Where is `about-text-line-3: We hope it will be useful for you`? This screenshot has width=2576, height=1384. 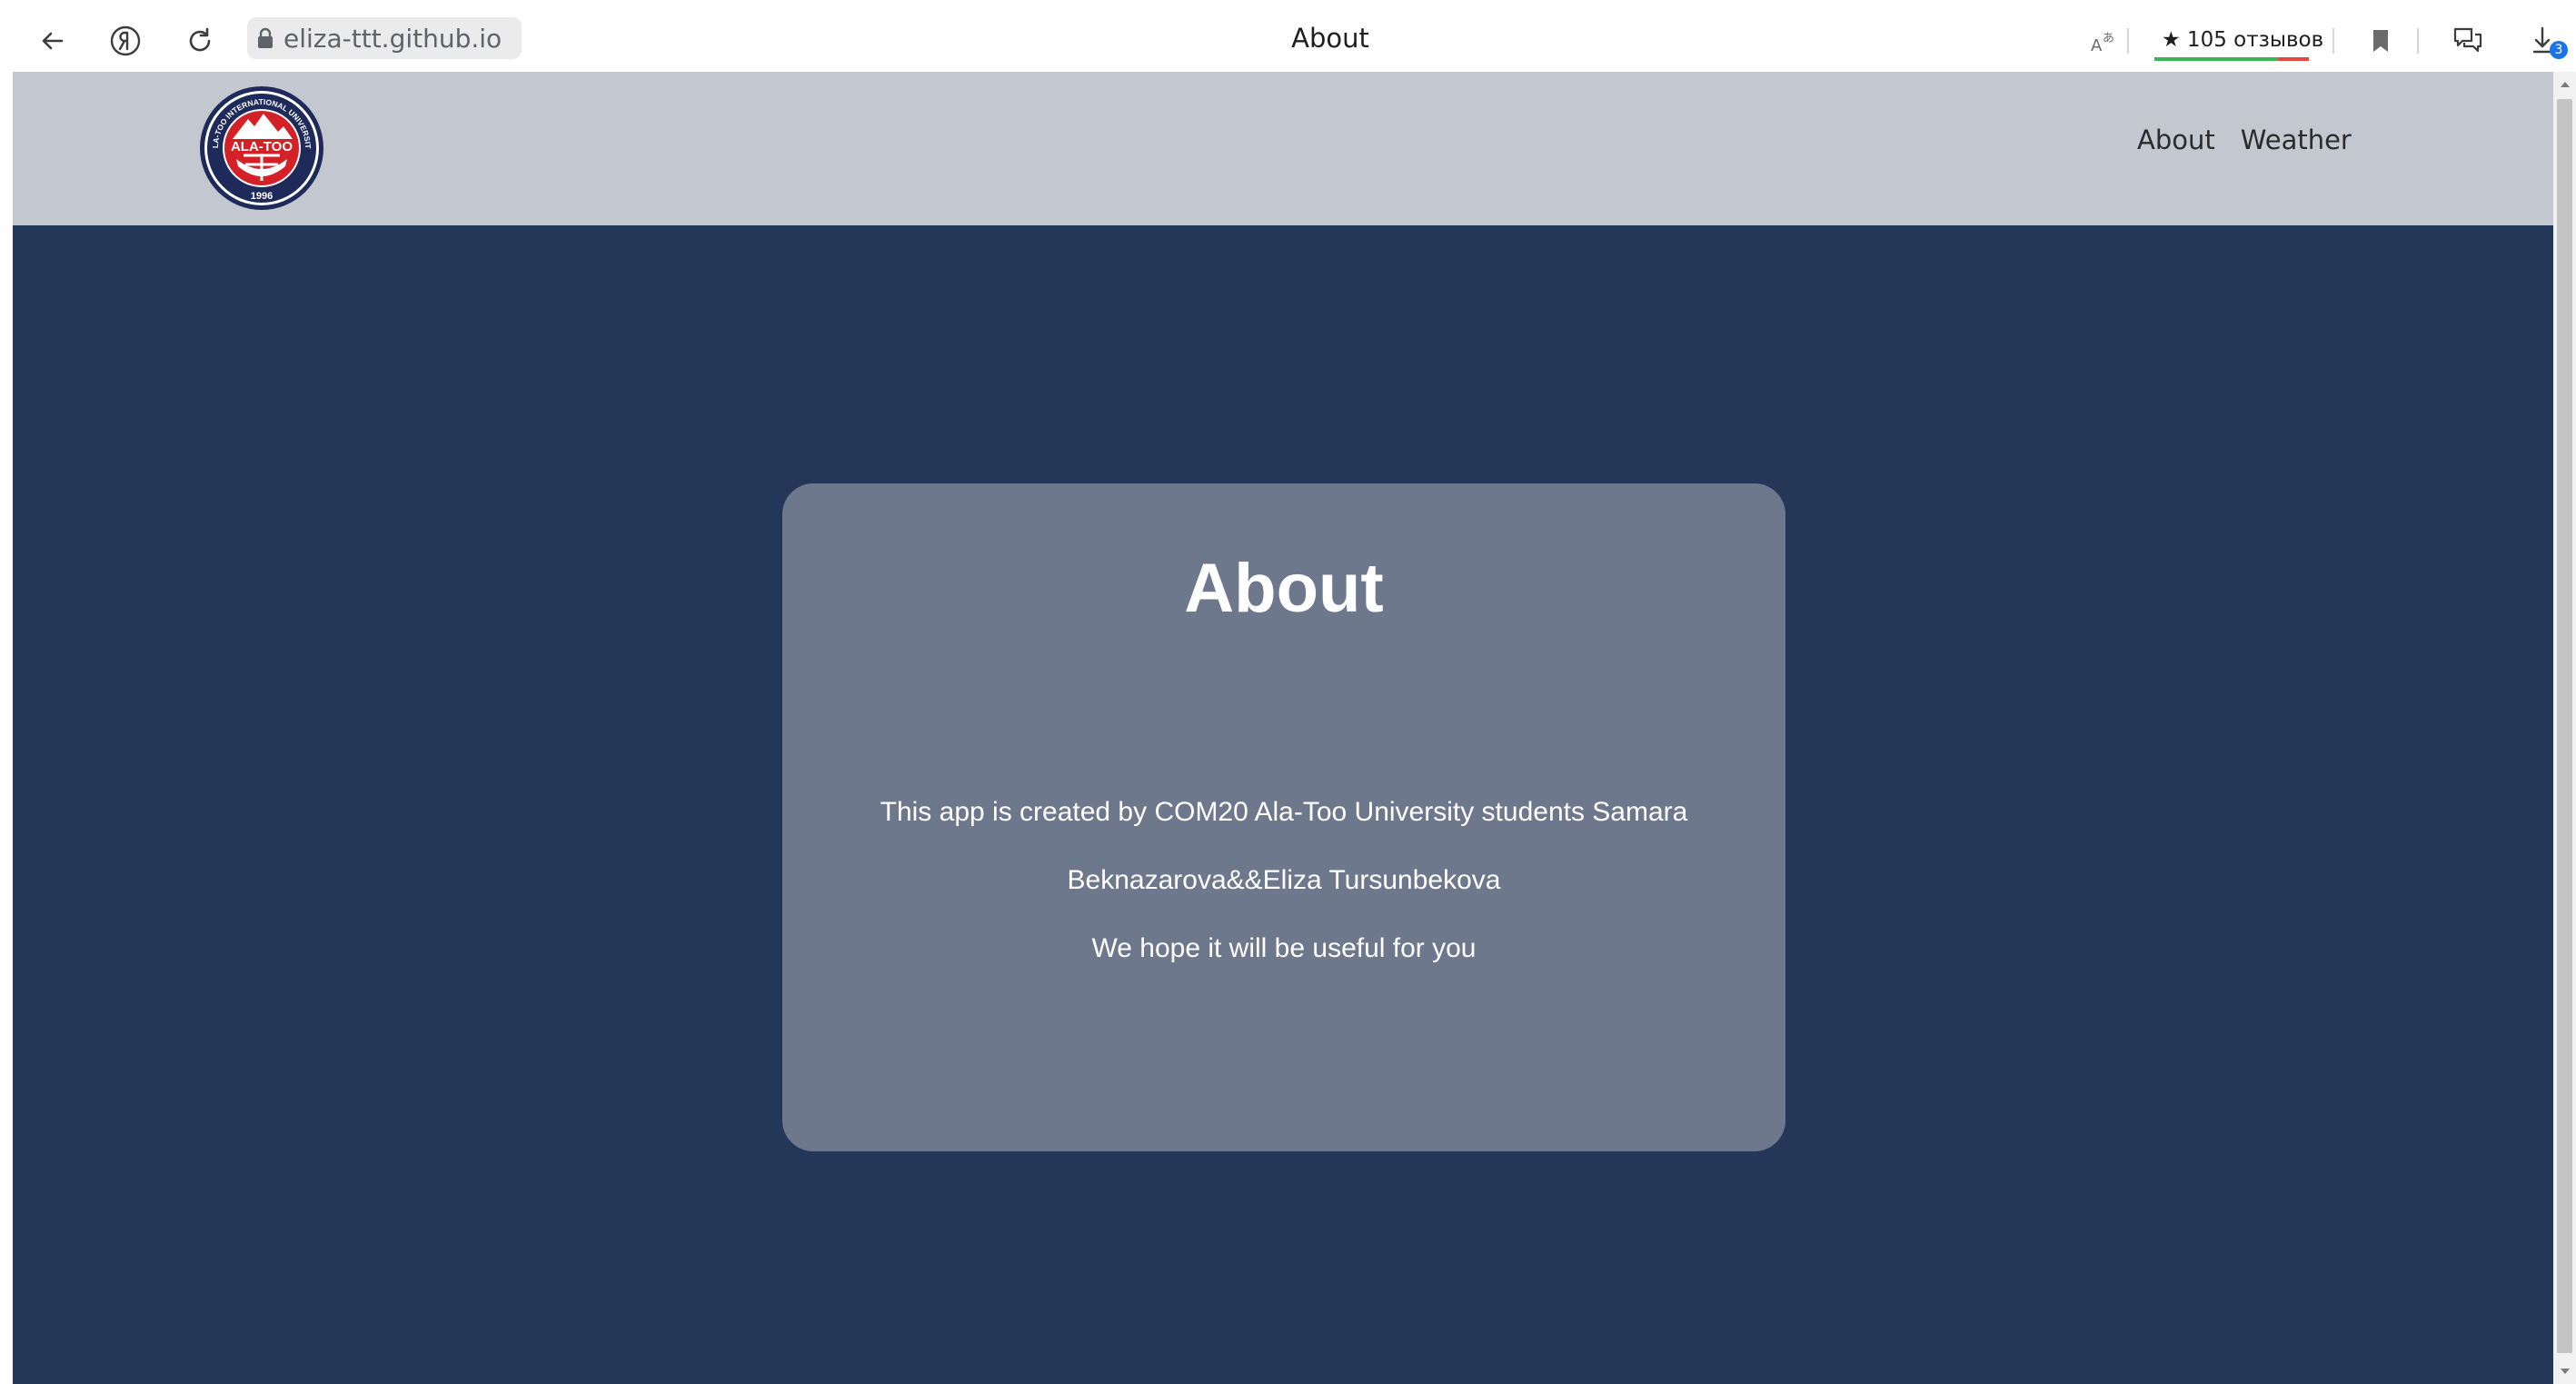
about-text-line-3: We hope it will be useful for you is located at coordinates (1284, 948).